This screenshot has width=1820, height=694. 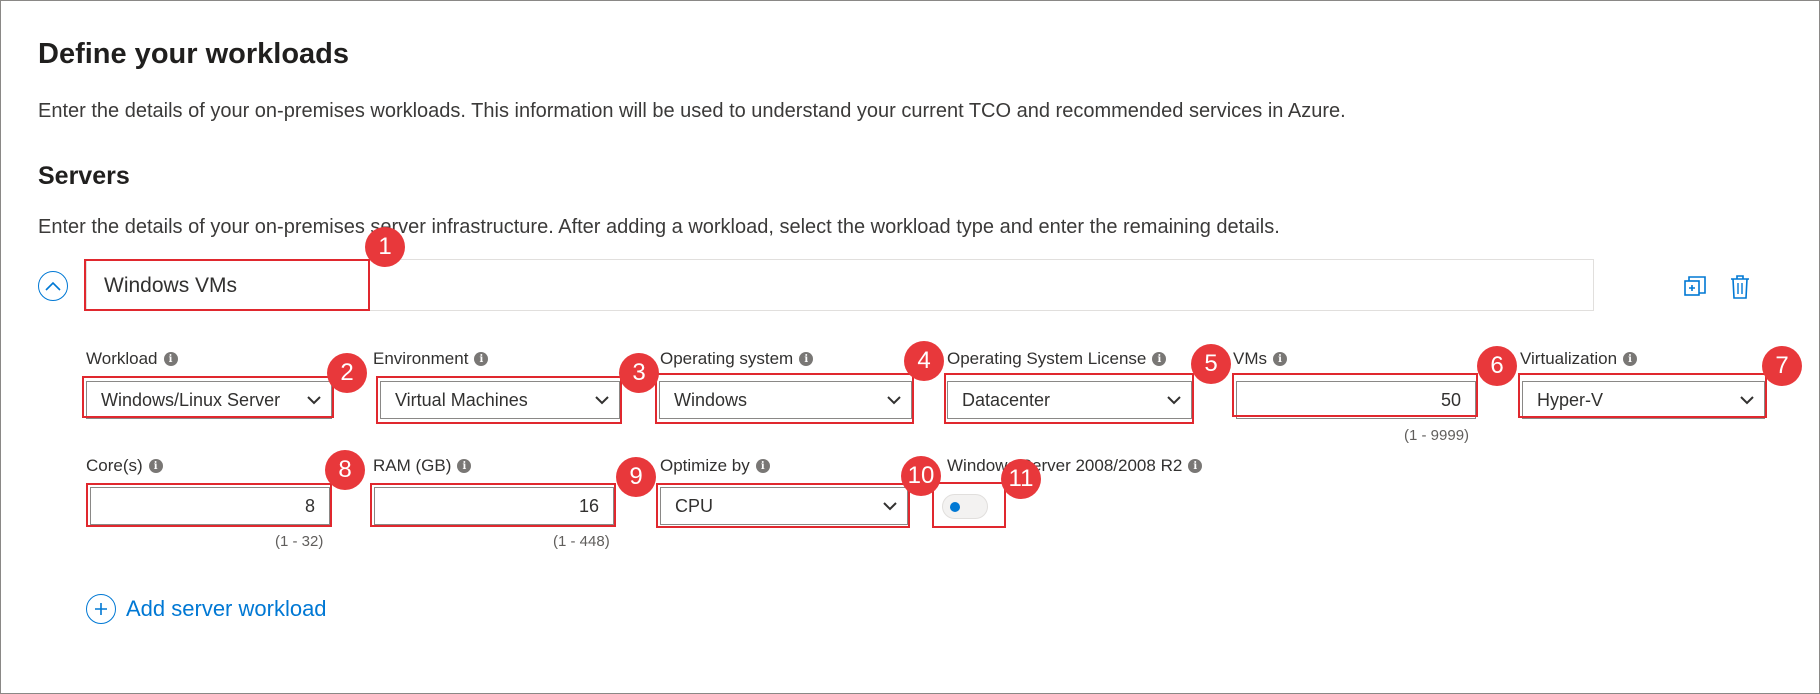 I want to click on callout-badge-10: 10, so click(x=921, y=476).